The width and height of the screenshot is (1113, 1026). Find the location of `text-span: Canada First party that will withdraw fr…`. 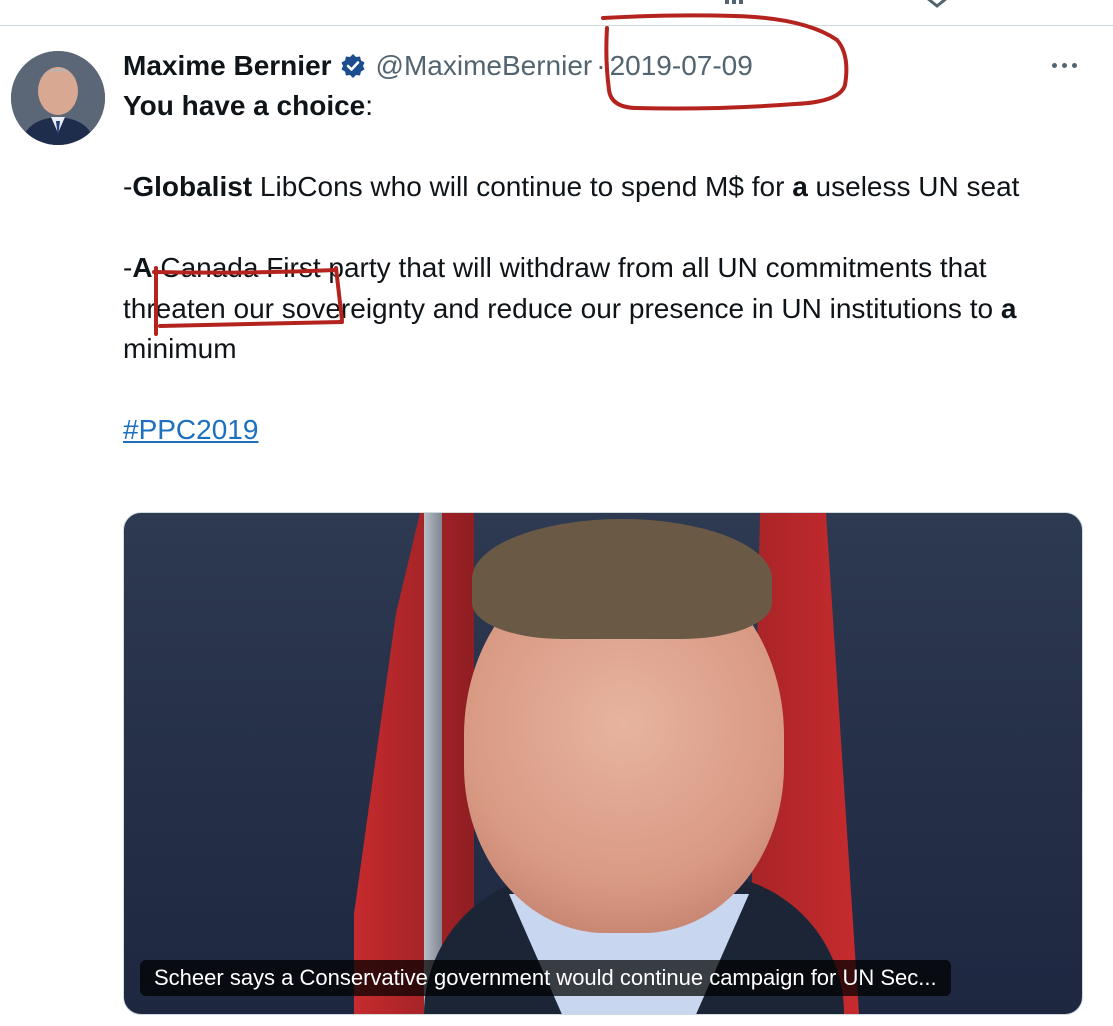

text-span: Canada First party that will withdraw fr… is located at coordinates (562, 288).